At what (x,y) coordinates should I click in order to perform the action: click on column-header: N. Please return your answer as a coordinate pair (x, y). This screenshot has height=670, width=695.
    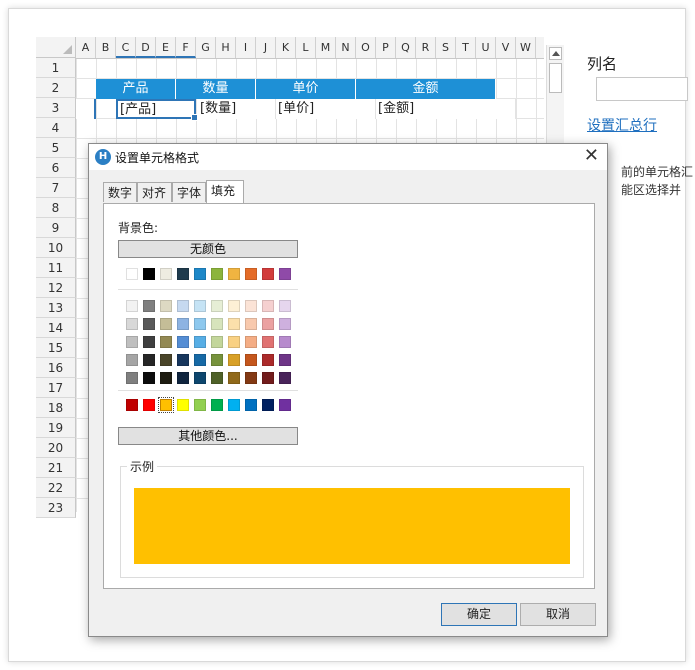
    Looking at the image, I should click on (346, 47).